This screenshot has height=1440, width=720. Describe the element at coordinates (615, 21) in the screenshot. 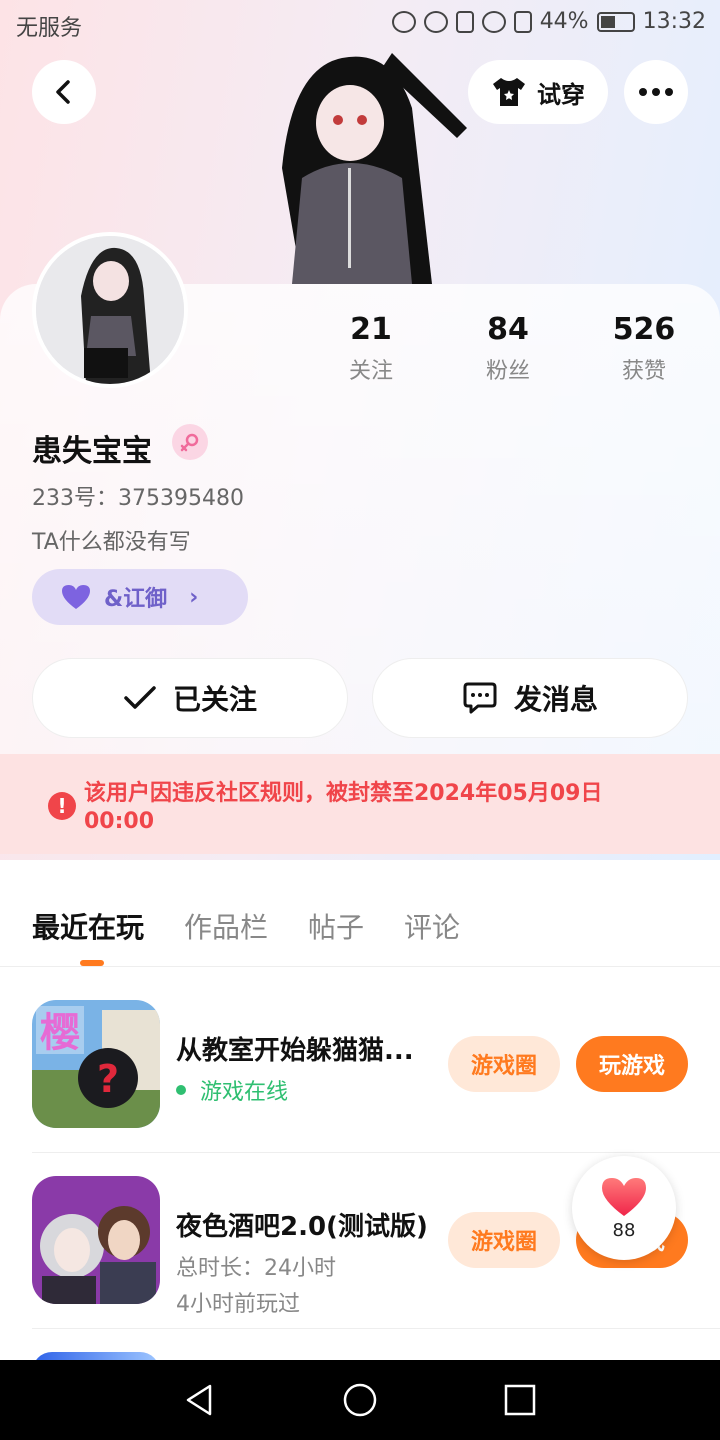

I see `battery-icon` at that location.